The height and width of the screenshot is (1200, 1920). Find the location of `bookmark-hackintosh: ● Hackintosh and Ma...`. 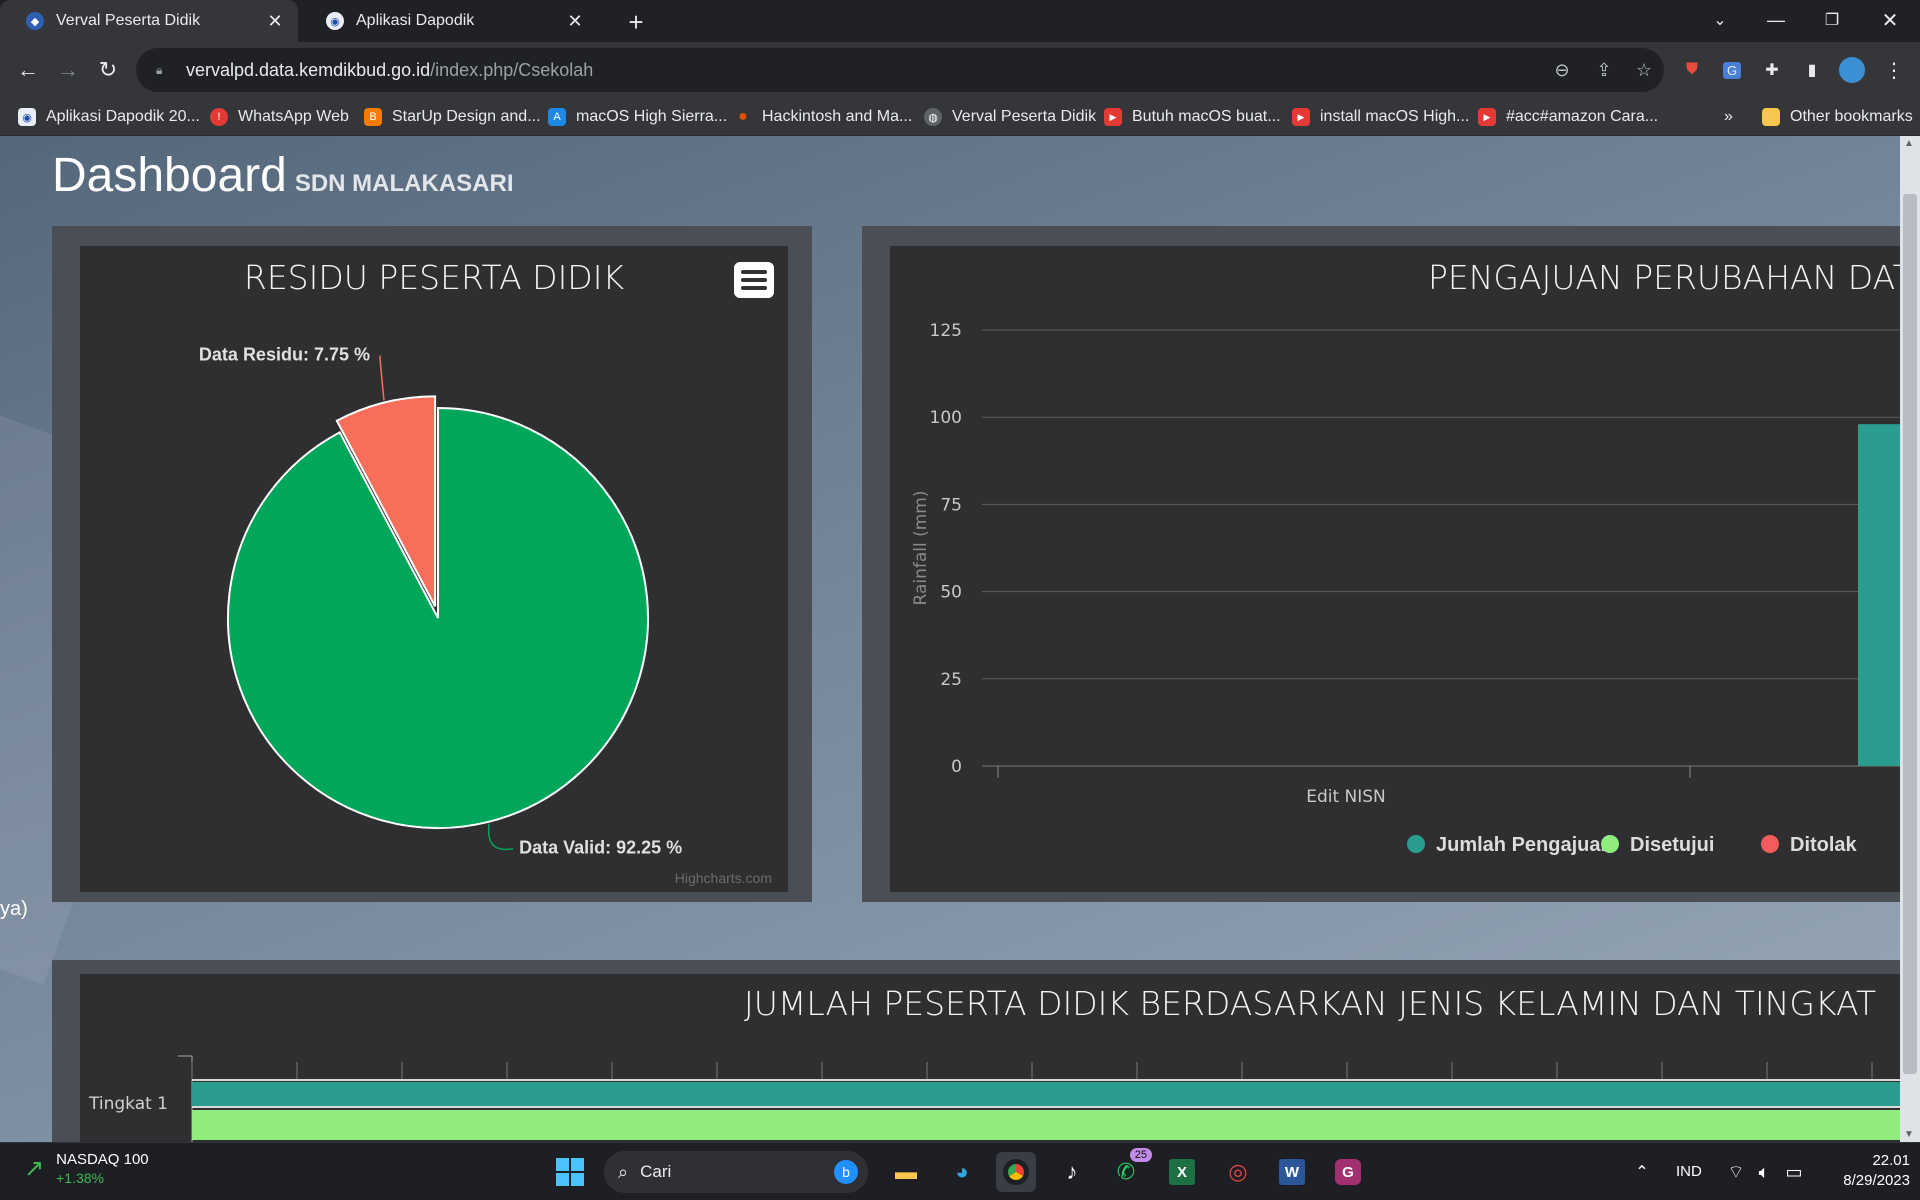

bookmark-hackintosh: ● Hackintosh and Ma... is located at coordinates (823, 117).